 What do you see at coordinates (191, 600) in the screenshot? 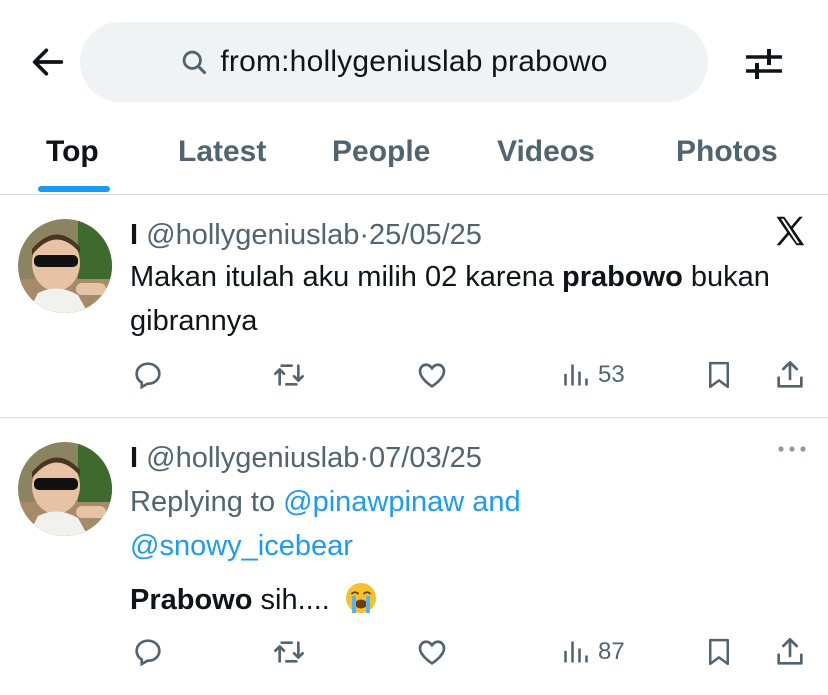
I see `highlighted-keyword: Prabowo` at bounding box center [191, 600].